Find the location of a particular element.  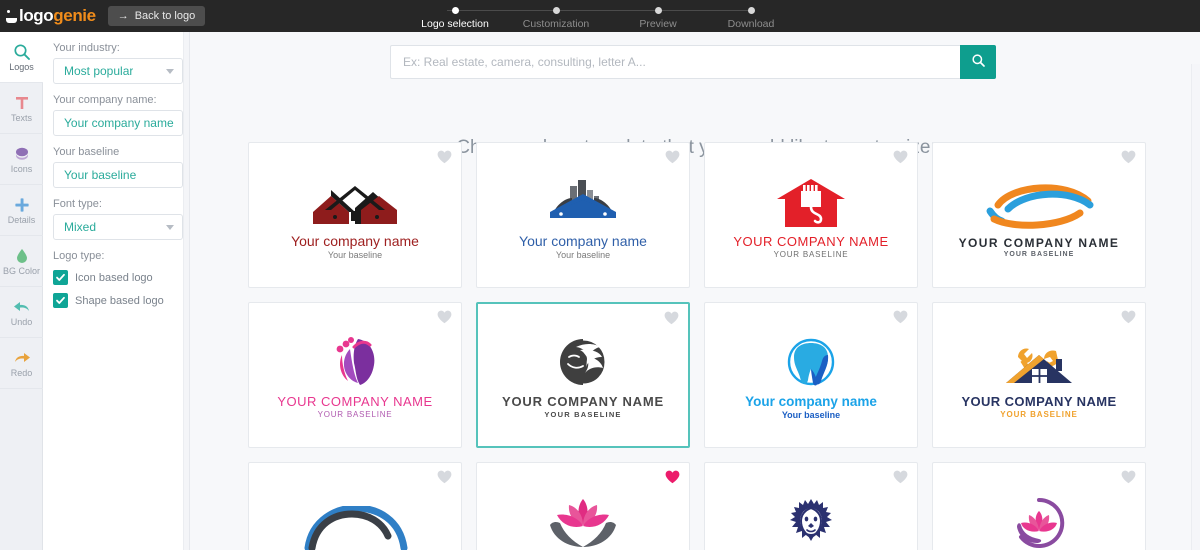

back-to-logo-label: Back to logo is located at coordinates (165, 16).